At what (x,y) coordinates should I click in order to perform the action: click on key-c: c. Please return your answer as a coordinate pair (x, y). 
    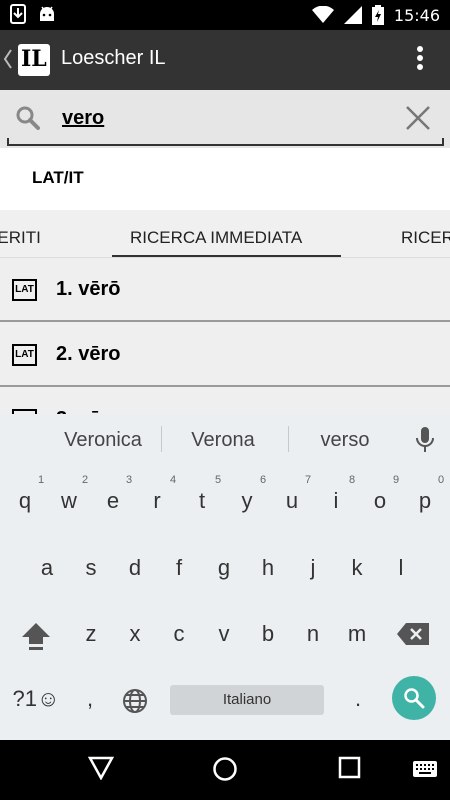
    Looking at the image, I should click on (179, 634).